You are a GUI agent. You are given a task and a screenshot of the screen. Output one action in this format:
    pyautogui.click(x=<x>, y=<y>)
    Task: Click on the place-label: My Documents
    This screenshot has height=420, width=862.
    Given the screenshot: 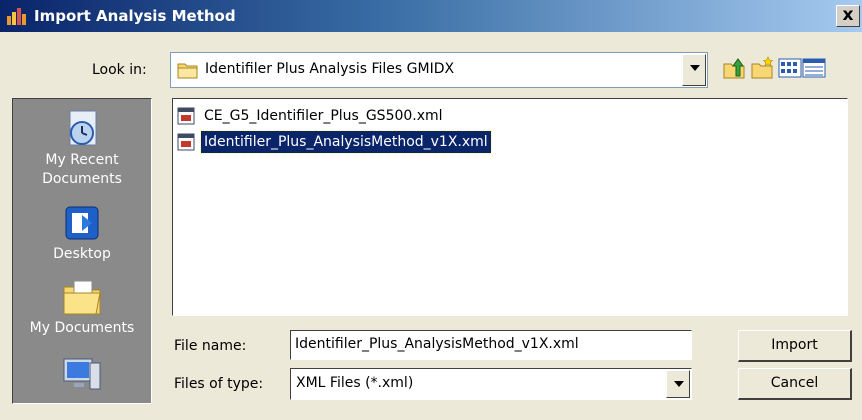 What is the action you would take?
    pyautogui.click(x=82, y=328)
    